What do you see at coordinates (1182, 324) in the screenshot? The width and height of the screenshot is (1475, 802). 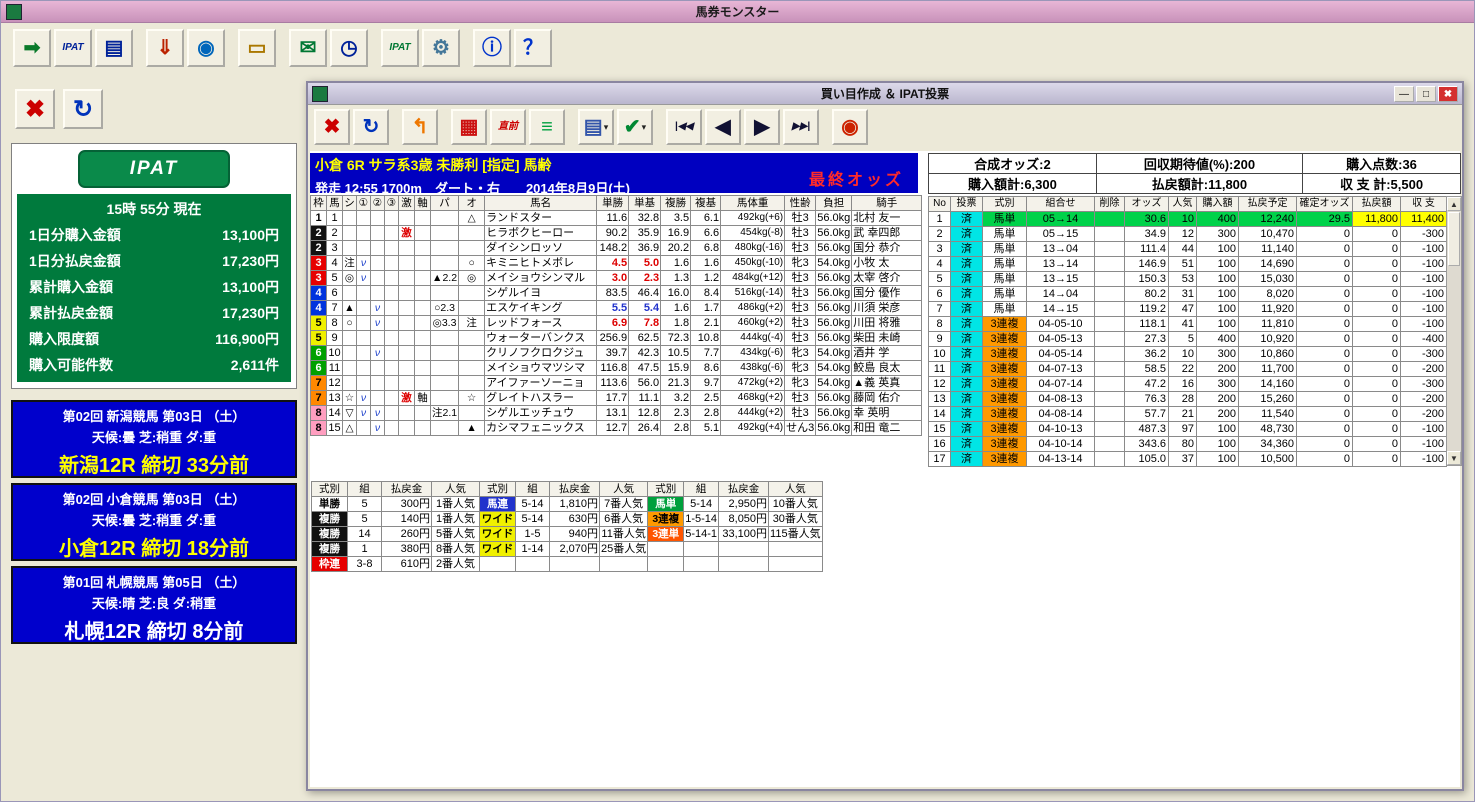 I see `popularity-cell: 41` at bounding box center [1182, 324].